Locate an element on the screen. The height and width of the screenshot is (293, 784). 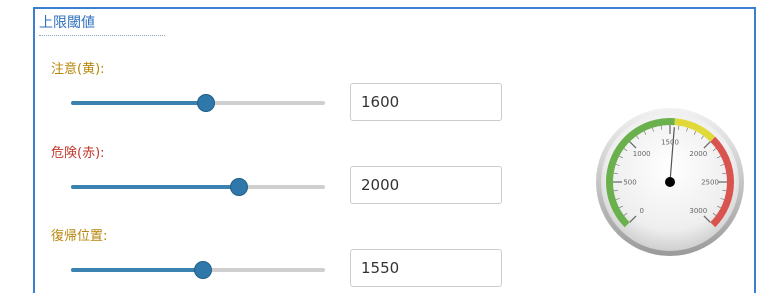
gauge-tick-label: 0 is located at coordinates (641, 211).